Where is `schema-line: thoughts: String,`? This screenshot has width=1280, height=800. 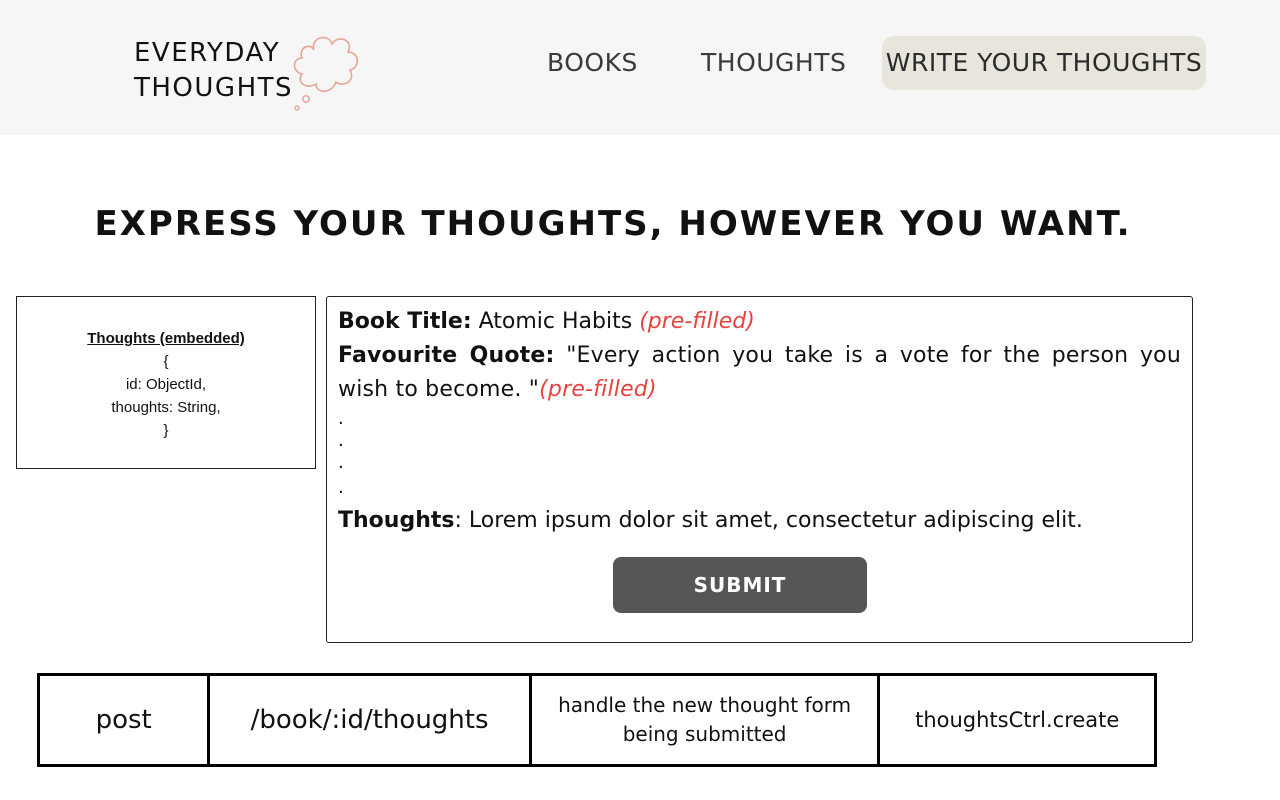
schema-line: thoughts: String, is located at coordinates (166, 407).